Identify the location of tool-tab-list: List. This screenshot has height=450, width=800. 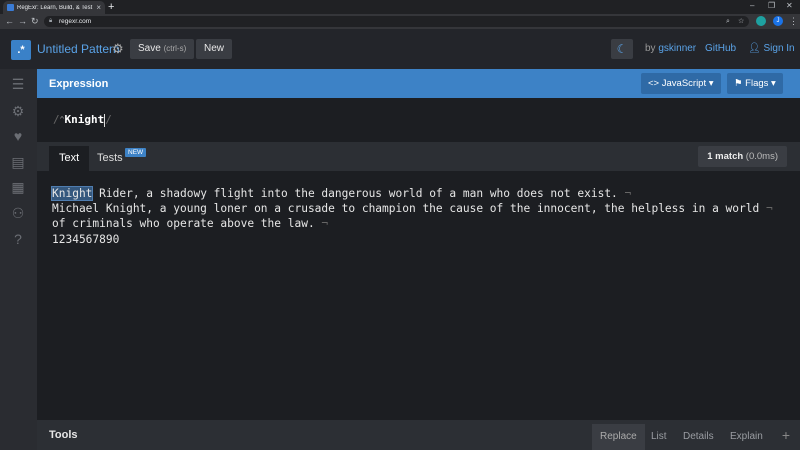
(659, 437).